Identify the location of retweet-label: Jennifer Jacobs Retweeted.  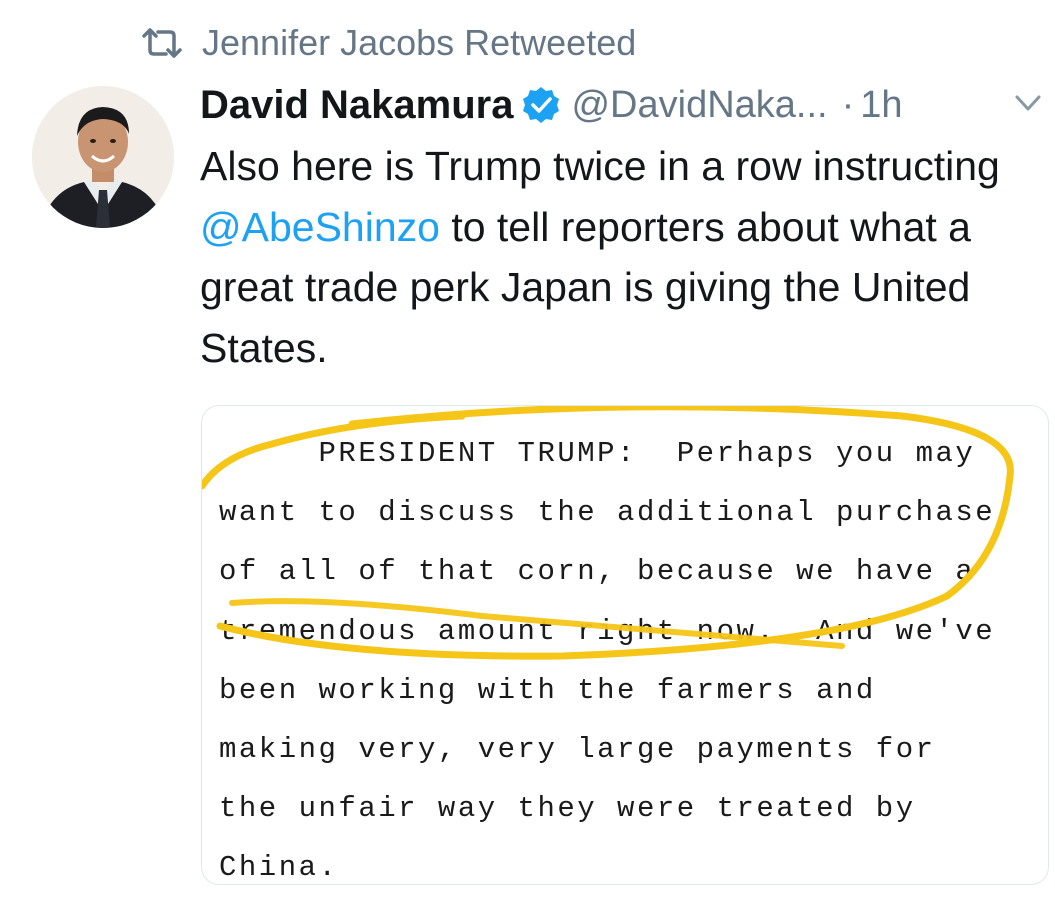
(419, 42).